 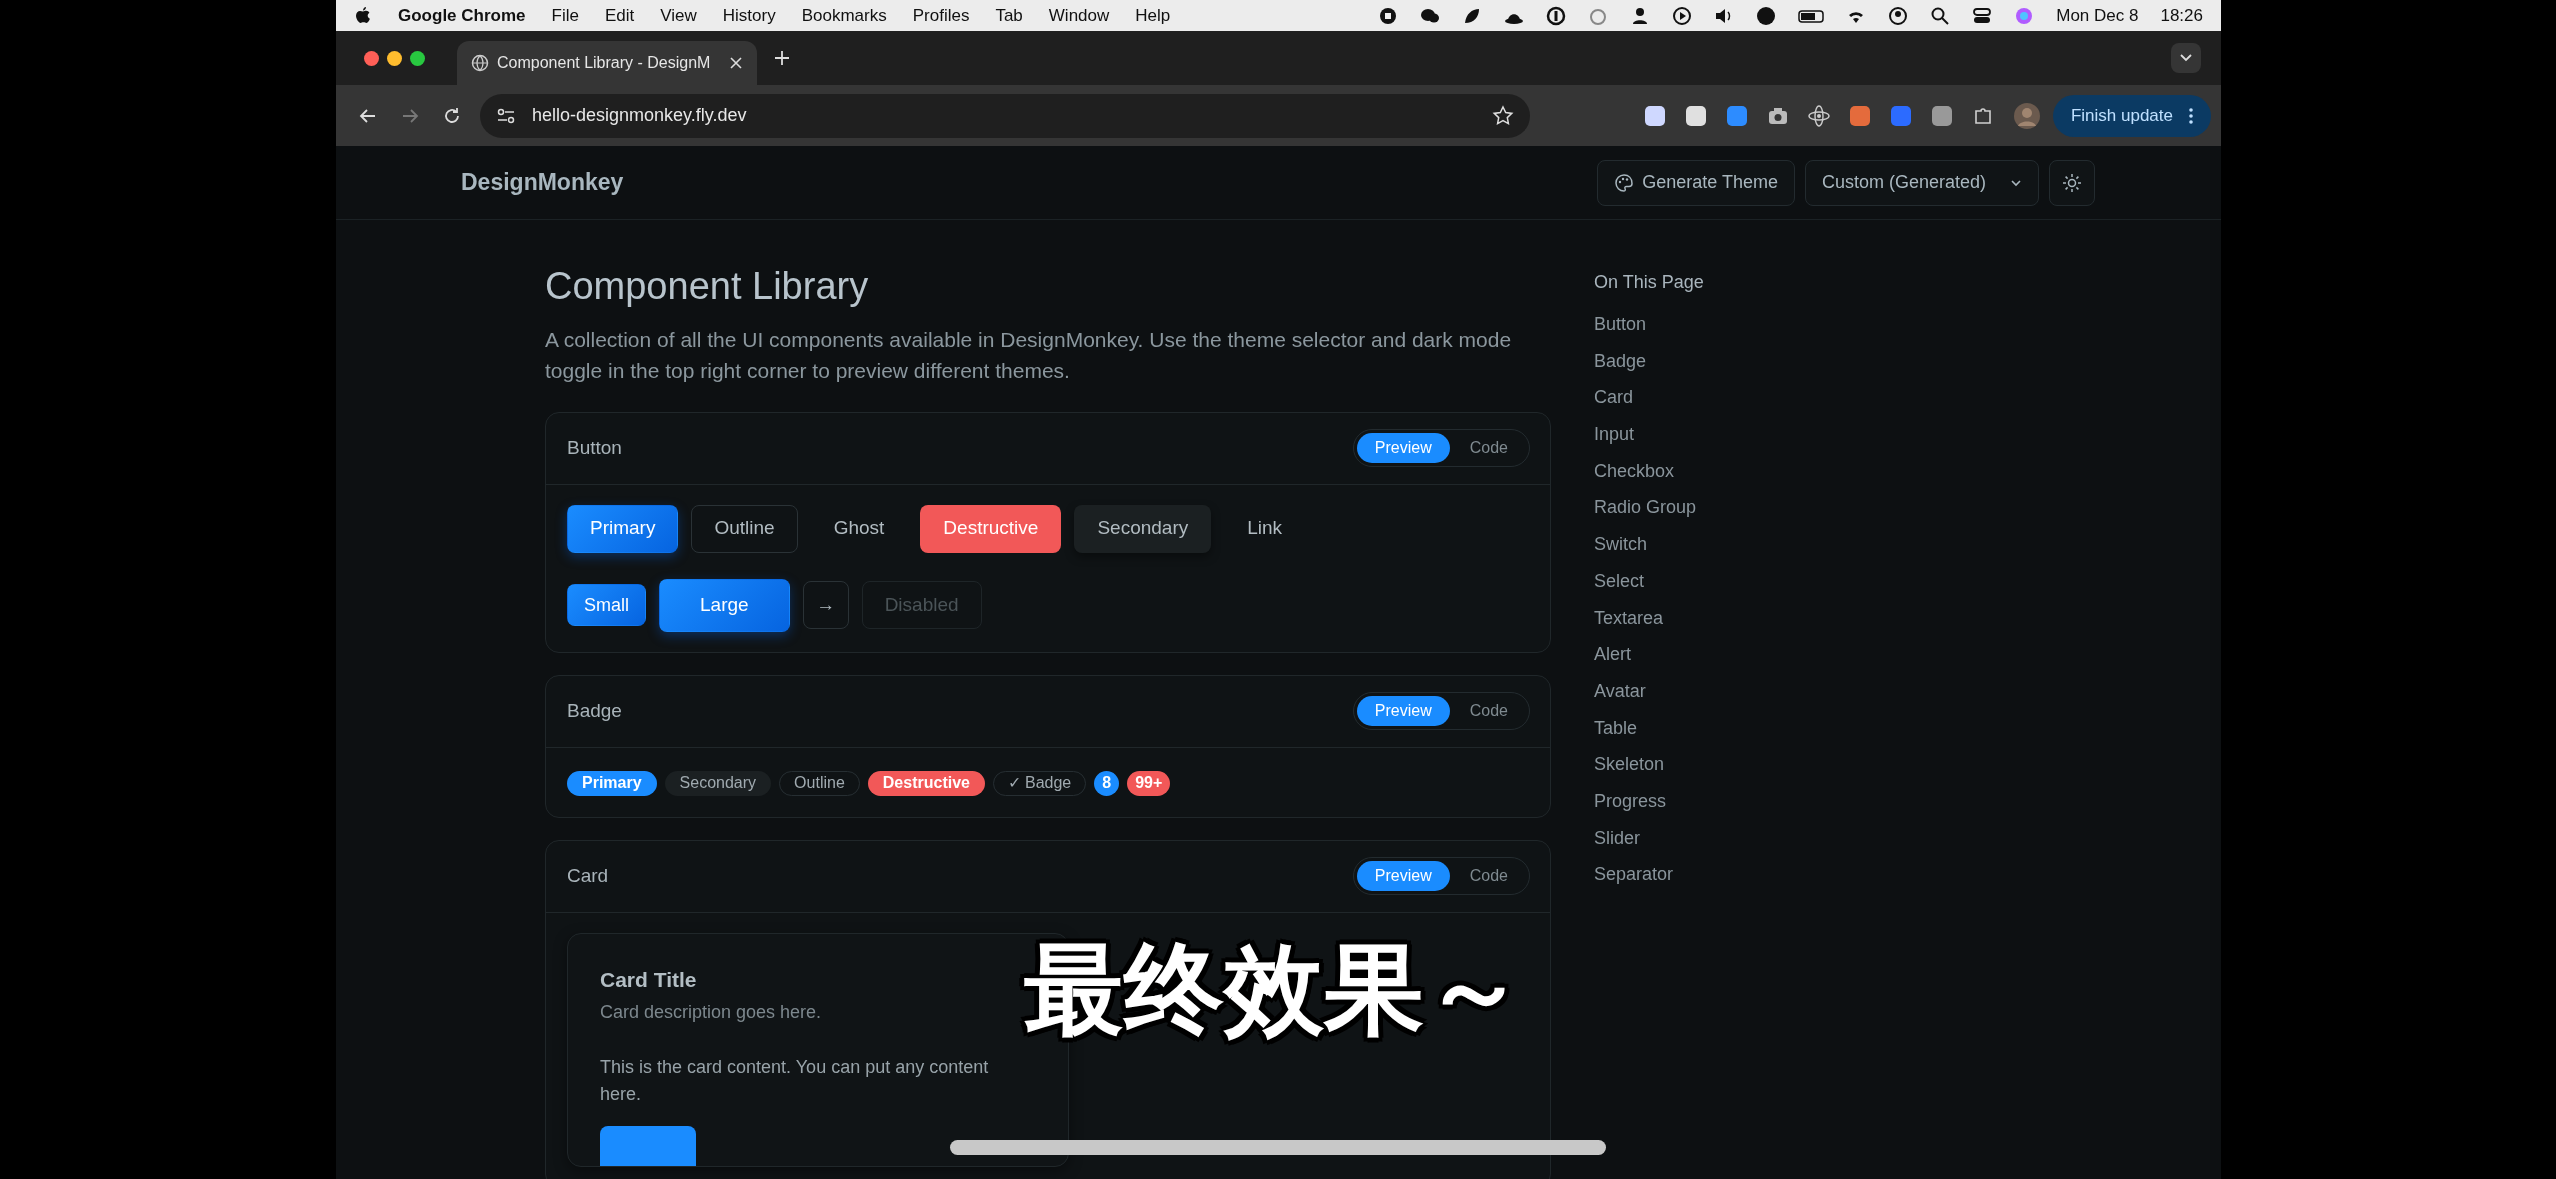 What do you see at coordinates (795, 1081) in the screenshot?
I see `card-content: This is the card content. You can put any content here.` at bounding box center [795, 1081].